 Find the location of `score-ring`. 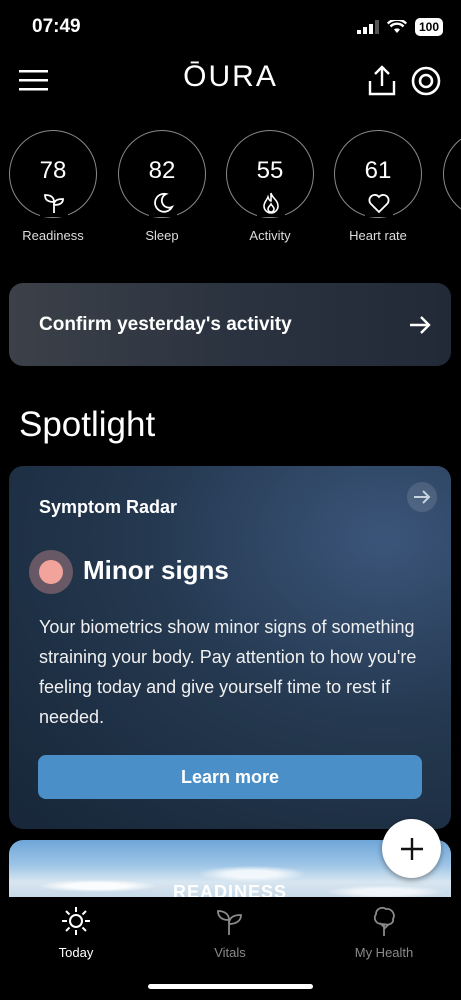

score-ring is located at coordinates (452, 174).